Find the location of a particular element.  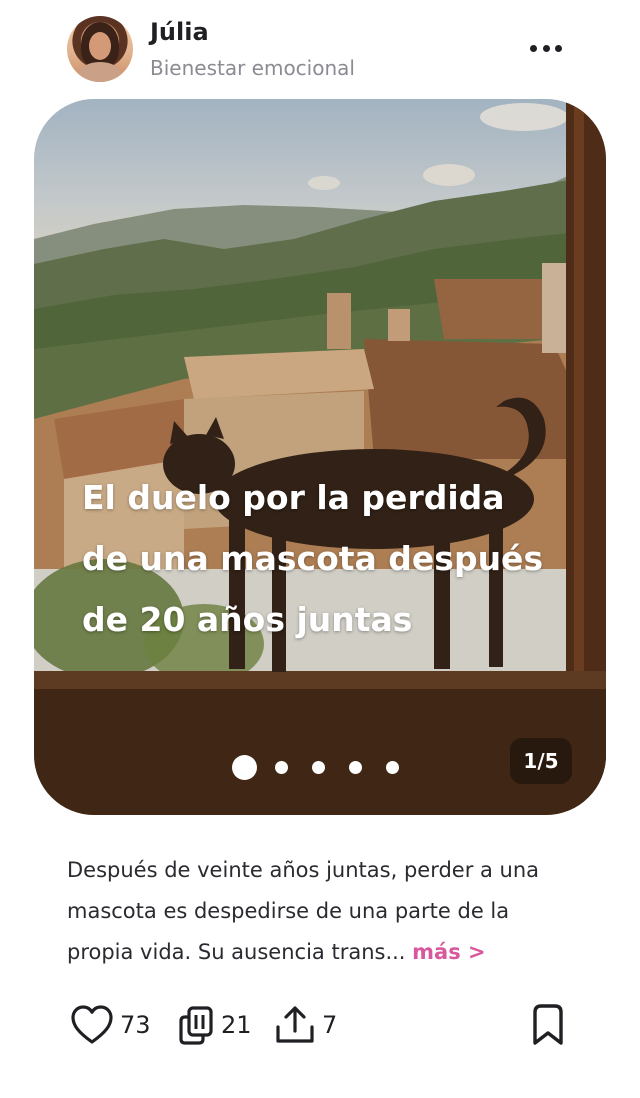

user-name: Júlia is located at coordinates (179, 32).